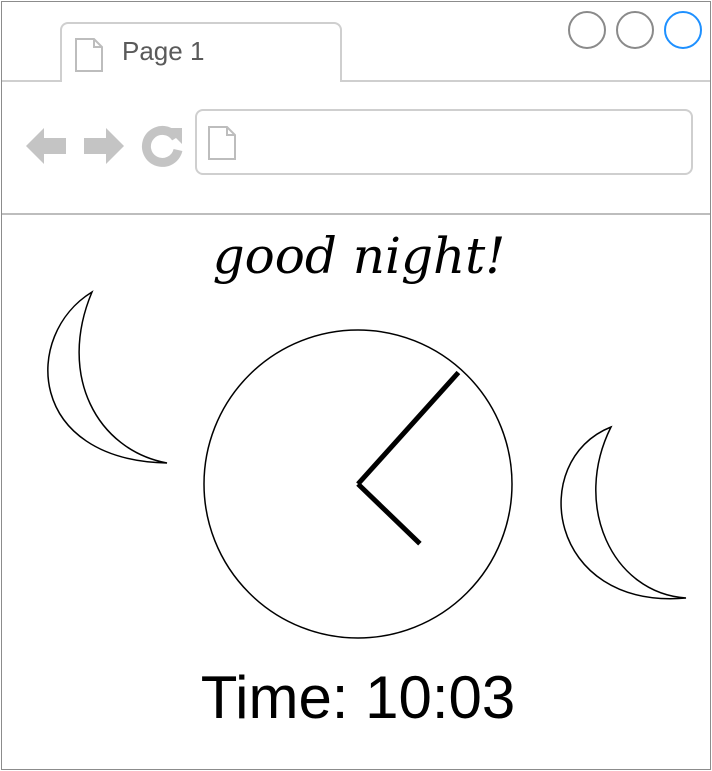 This screenshot has width=712, height=771. Describe the element at coordinates (635, 30) in the screenshot. I see `maximize-button` at that location.